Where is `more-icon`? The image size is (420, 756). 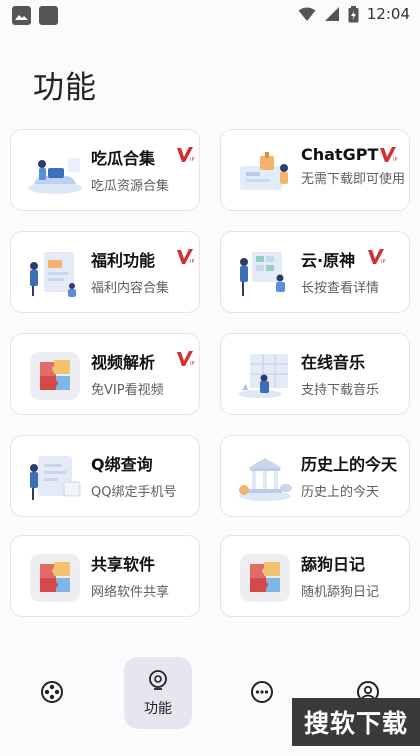
more-icon is located at coordinates (262, 692).